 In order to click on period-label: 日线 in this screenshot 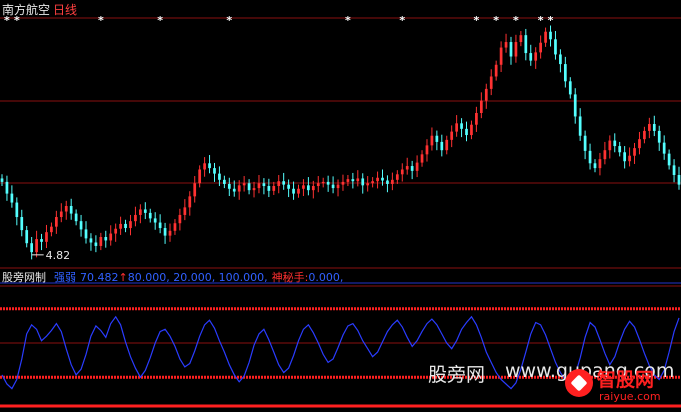, I will do `click(65, 10)`.